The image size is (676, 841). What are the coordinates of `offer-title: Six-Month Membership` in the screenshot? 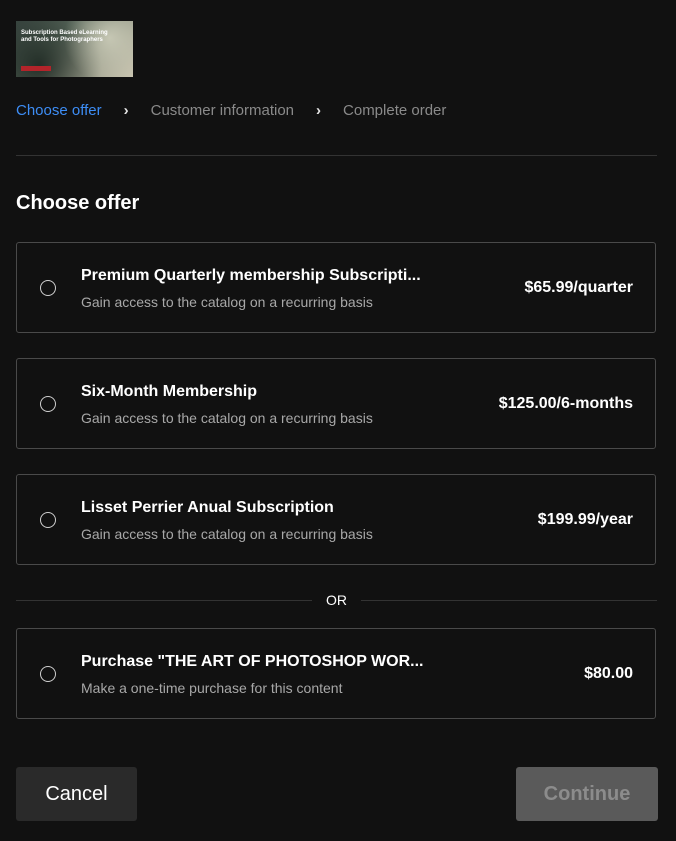 It's located at (169, 391).